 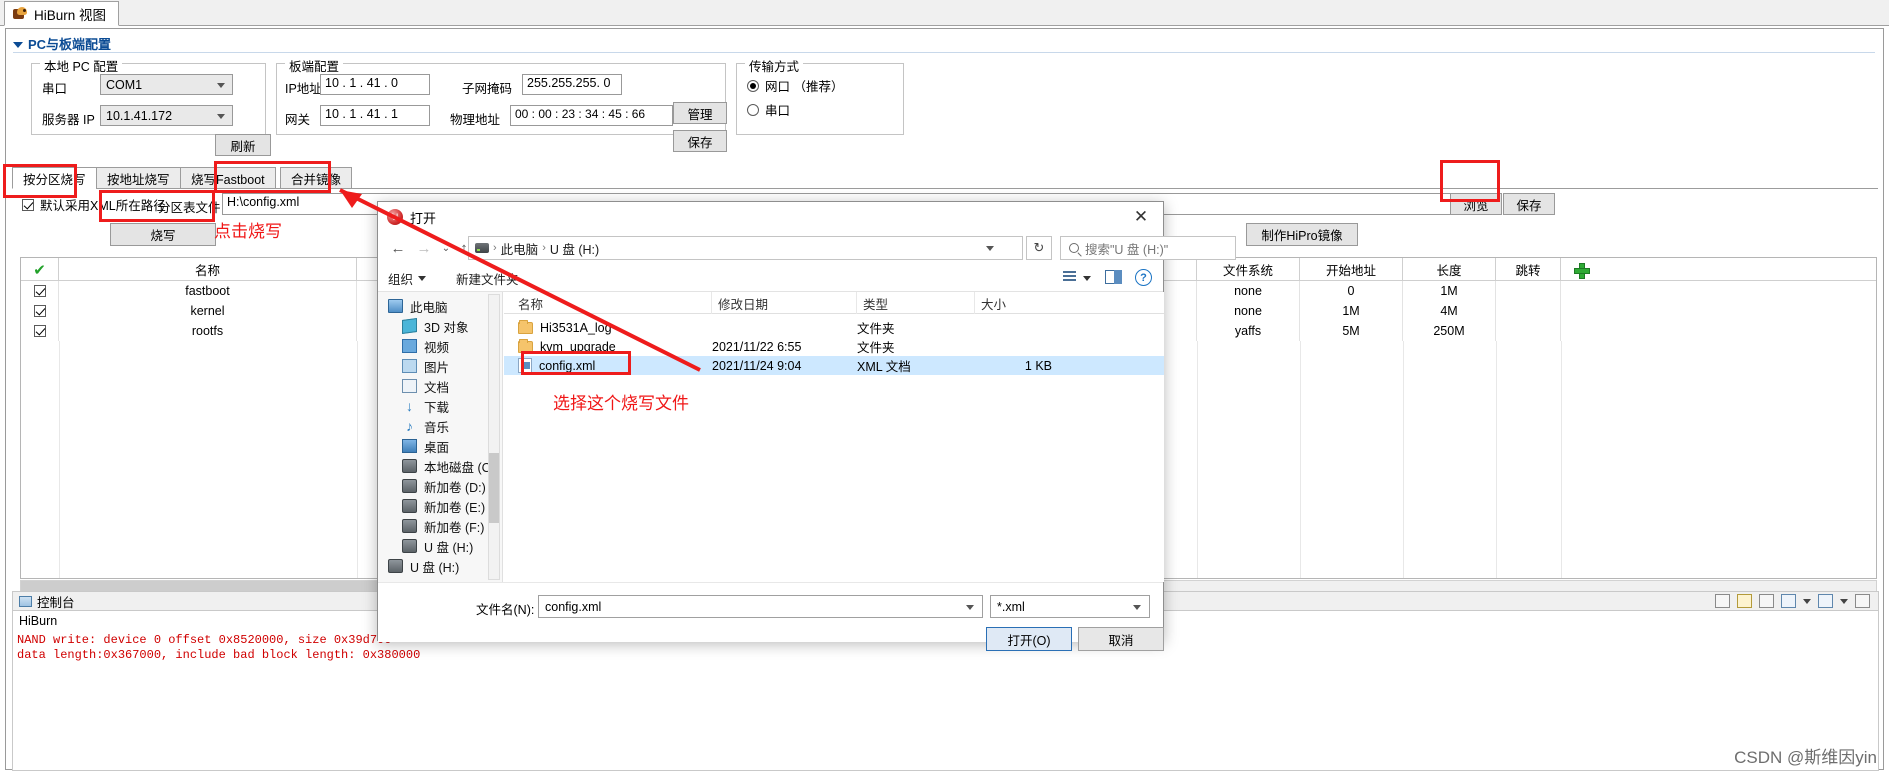 I want to click on close-icon: ✕, so click(x=1141, y=217).